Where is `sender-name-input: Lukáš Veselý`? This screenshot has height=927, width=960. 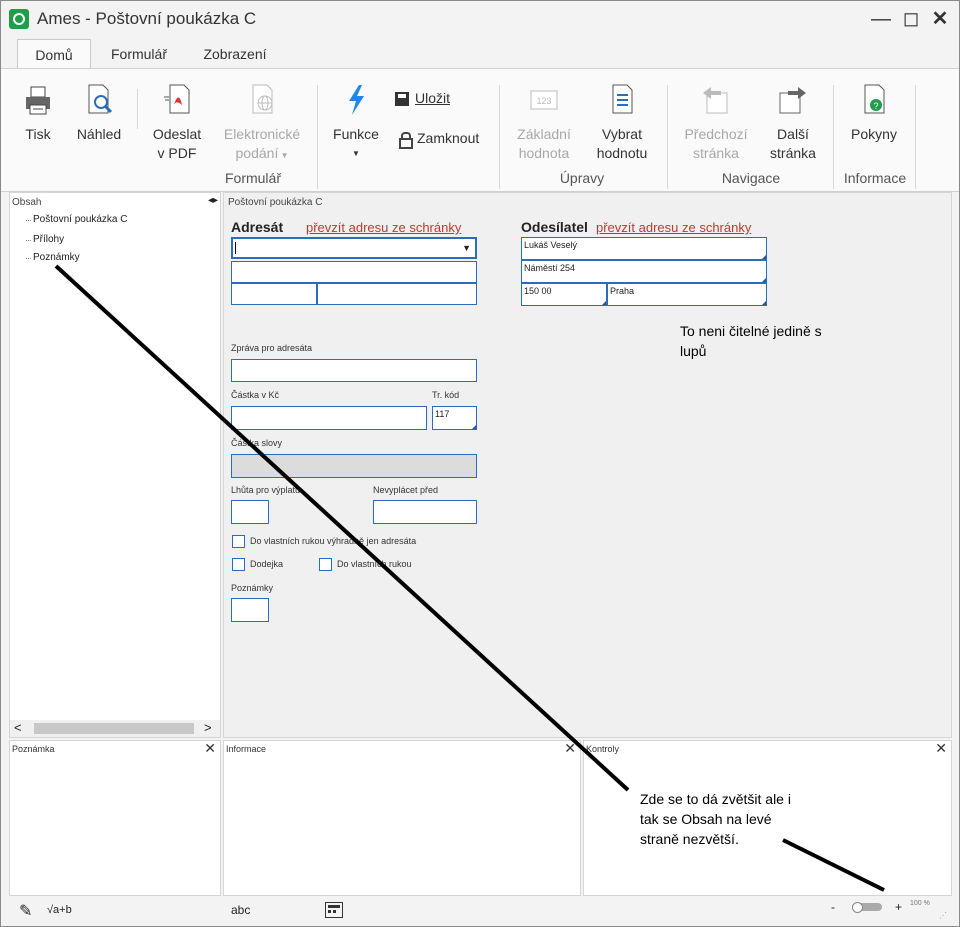
sender-name-input: Lukáš Veselý is located at coordinates (644, 248).